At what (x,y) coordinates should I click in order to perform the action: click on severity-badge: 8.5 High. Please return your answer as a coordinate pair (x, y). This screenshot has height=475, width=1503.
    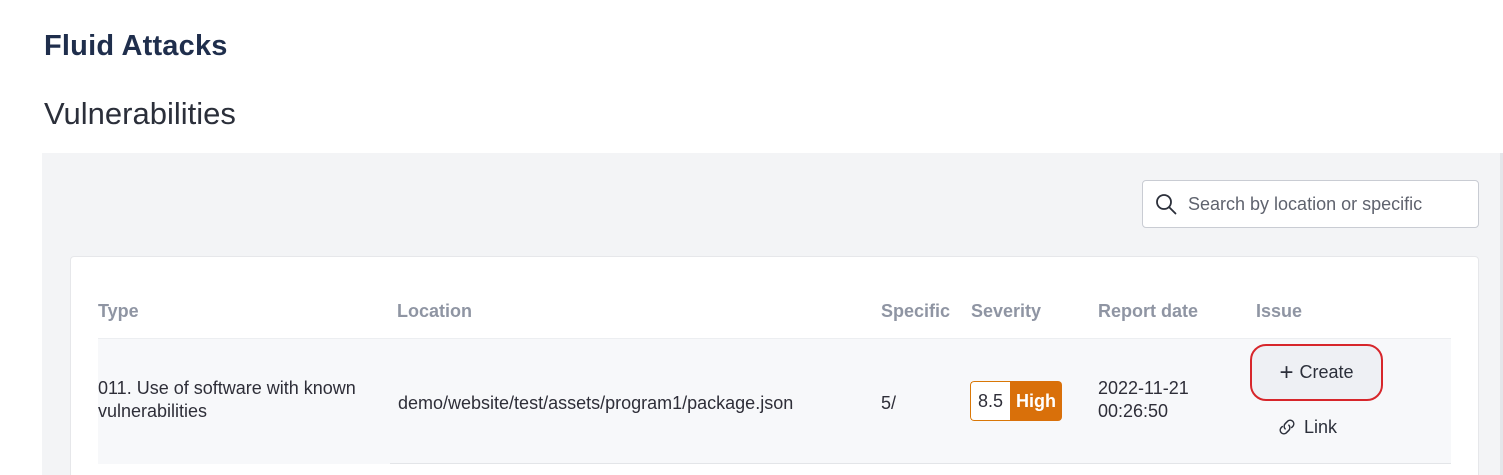
    Looking at the image, I should click on (1016, 401).